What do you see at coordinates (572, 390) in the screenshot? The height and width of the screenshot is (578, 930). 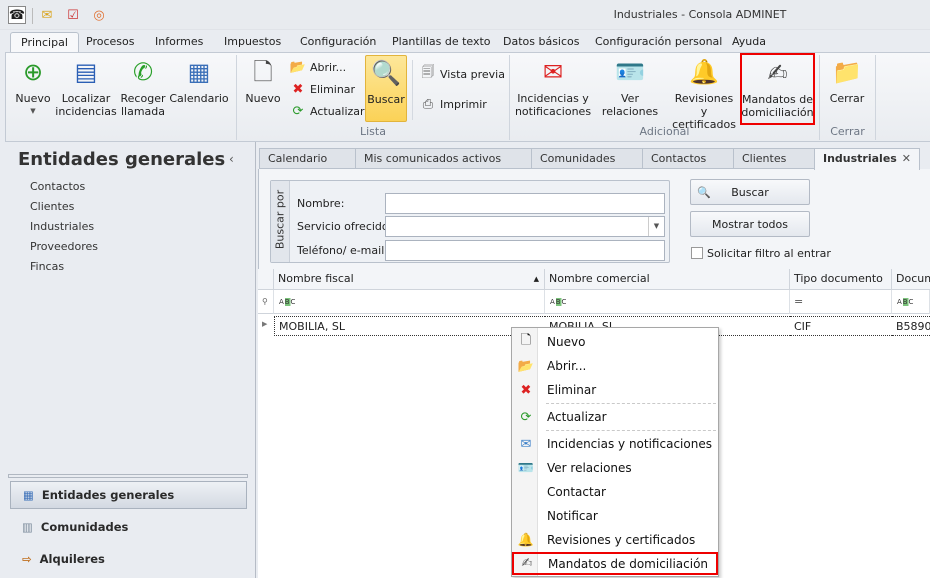 I see `label: Eliminar` at bounding box center [572, 390].